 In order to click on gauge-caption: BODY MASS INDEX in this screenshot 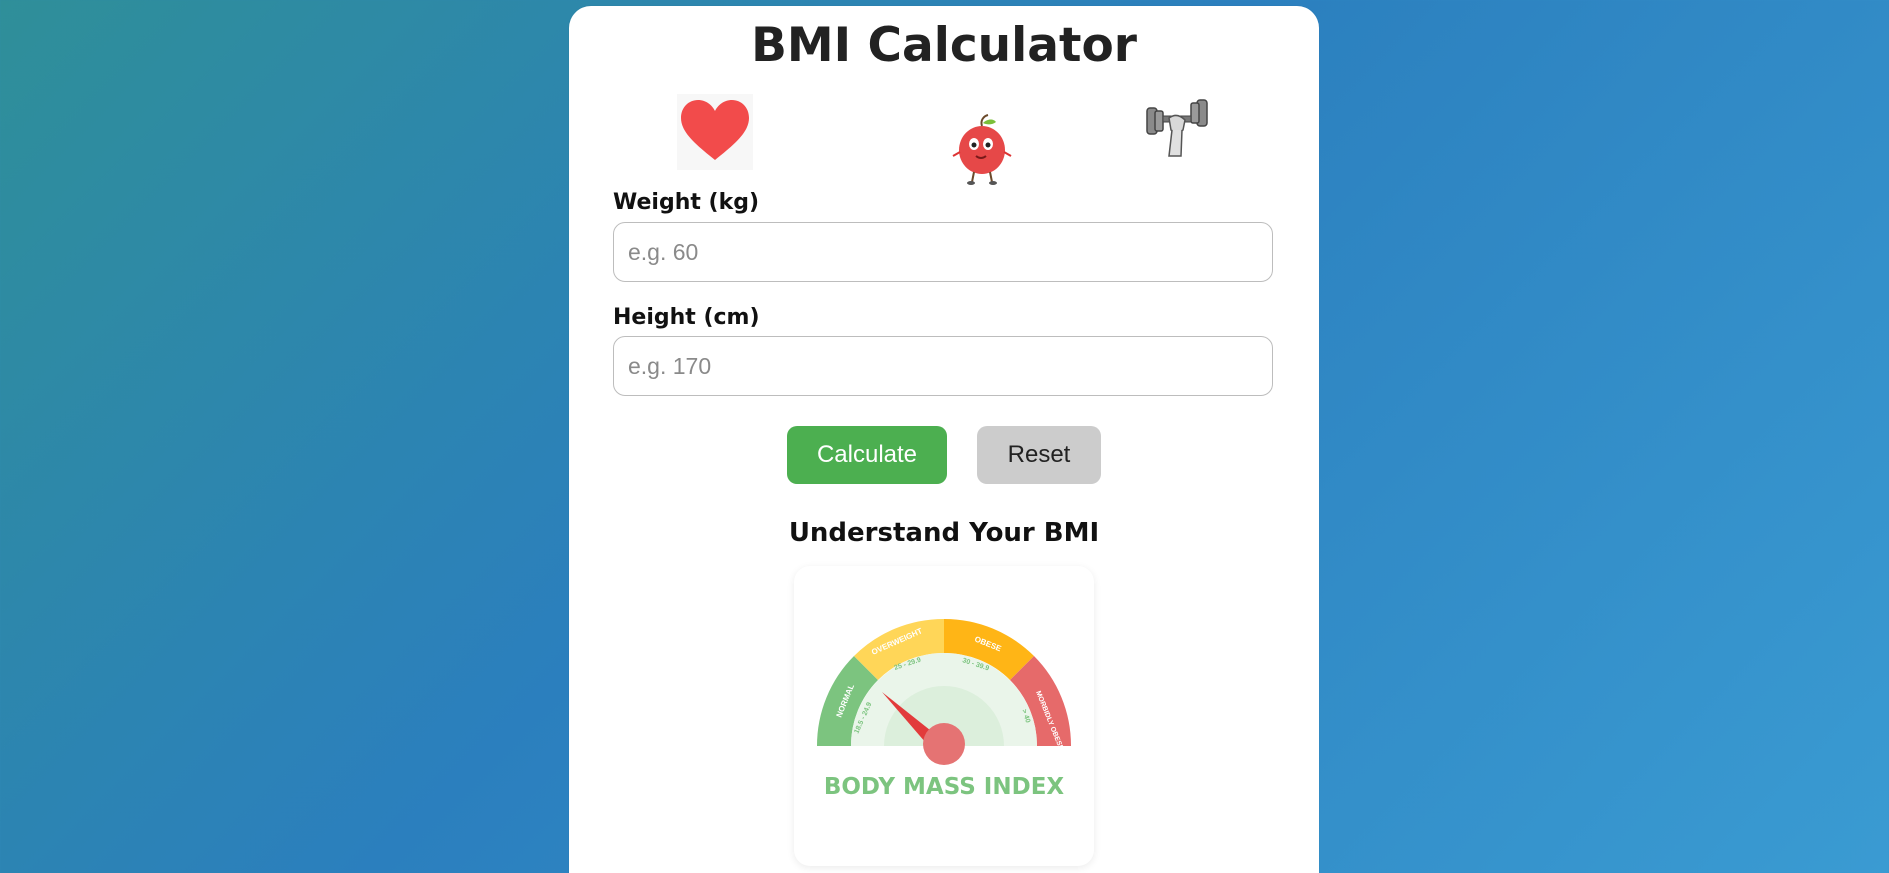, I will do `click(944, 787)`.